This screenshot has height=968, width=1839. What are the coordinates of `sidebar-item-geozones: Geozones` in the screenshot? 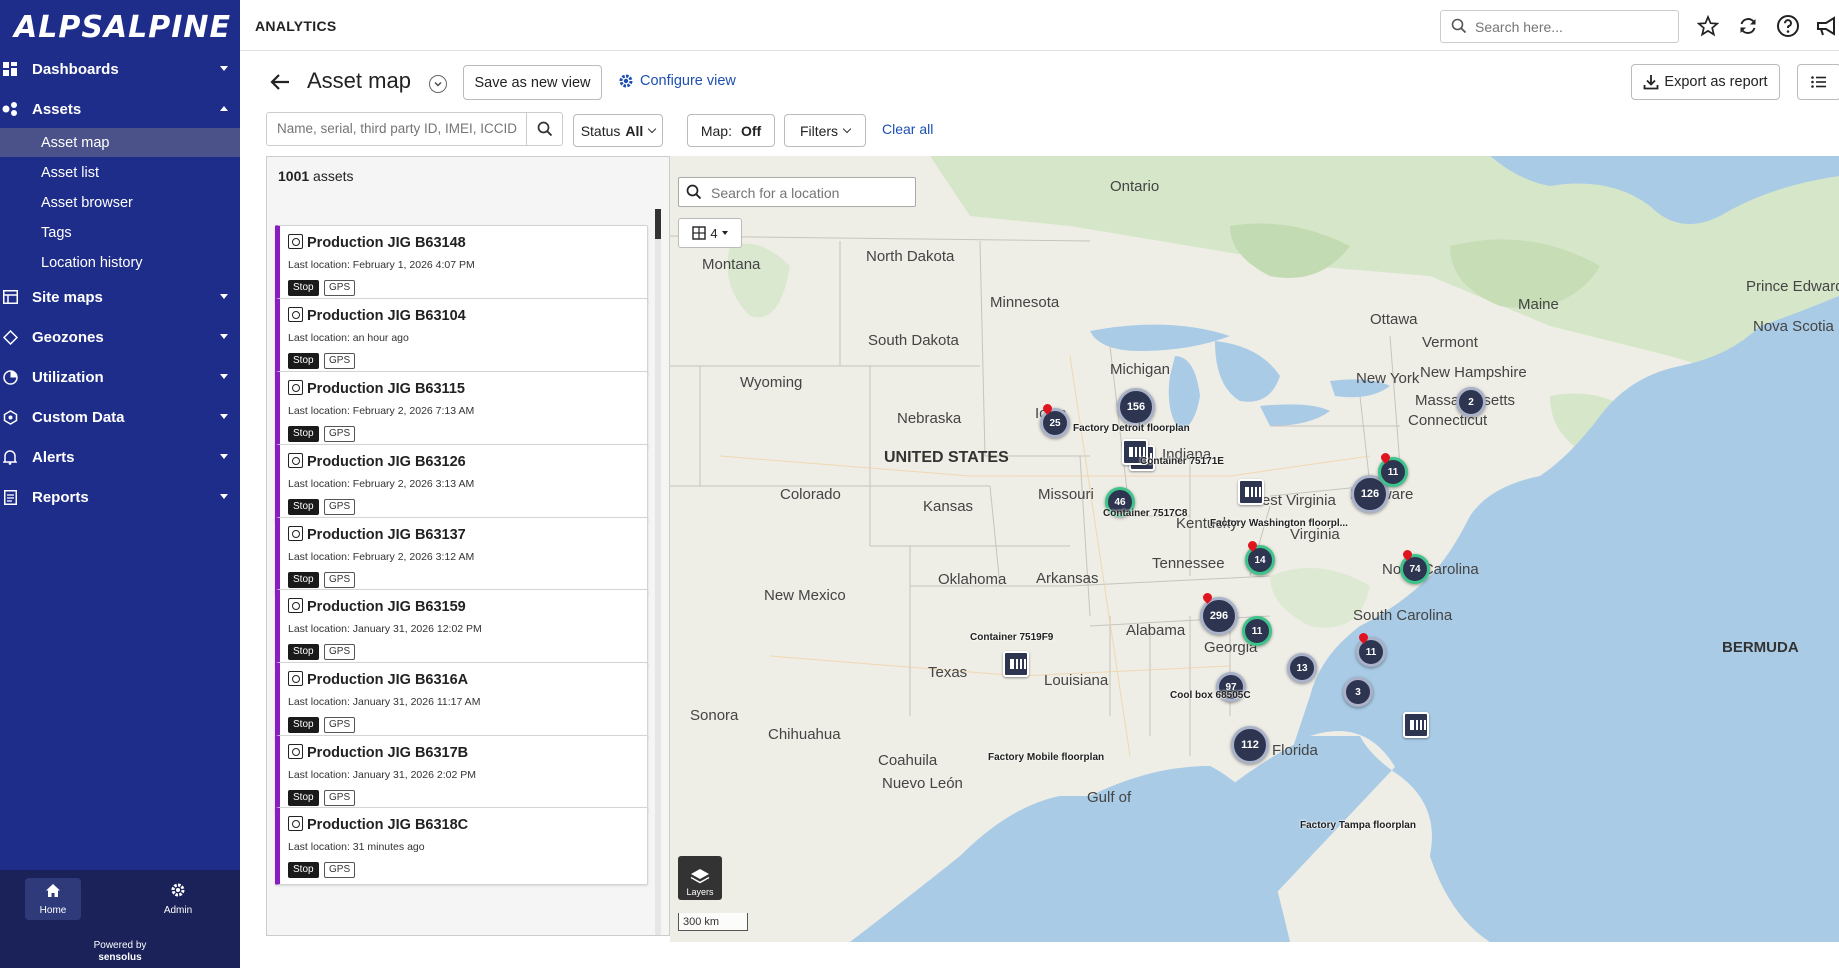 It's located at (120, 337).